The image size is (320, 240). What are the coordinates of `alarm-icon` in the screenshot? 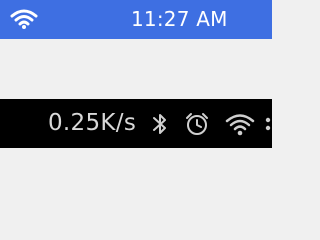 It's located at (197, 124).